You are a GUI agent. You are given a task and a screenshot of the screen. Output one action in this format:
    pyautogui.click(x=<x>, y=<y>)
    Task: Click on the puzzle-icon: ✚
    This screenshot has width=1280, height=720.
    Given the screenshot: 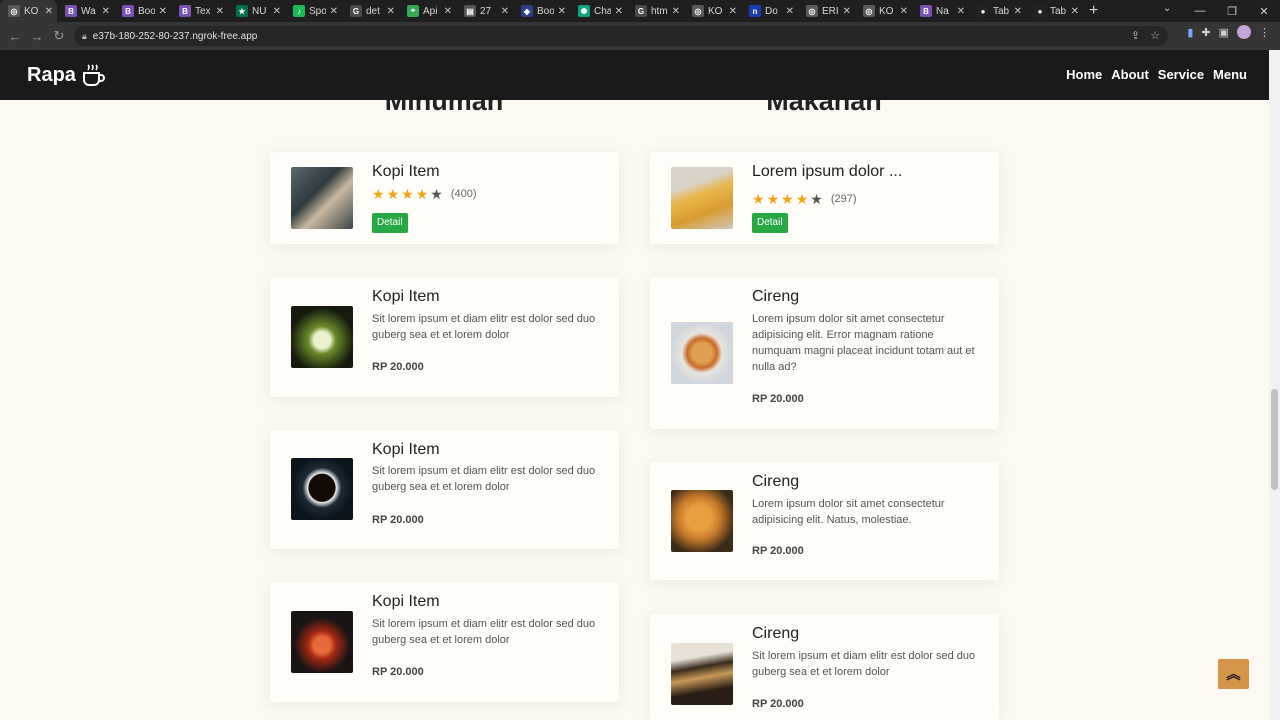 What is the action you would take?
    pyautogui.click(x=1205, y=32)
    